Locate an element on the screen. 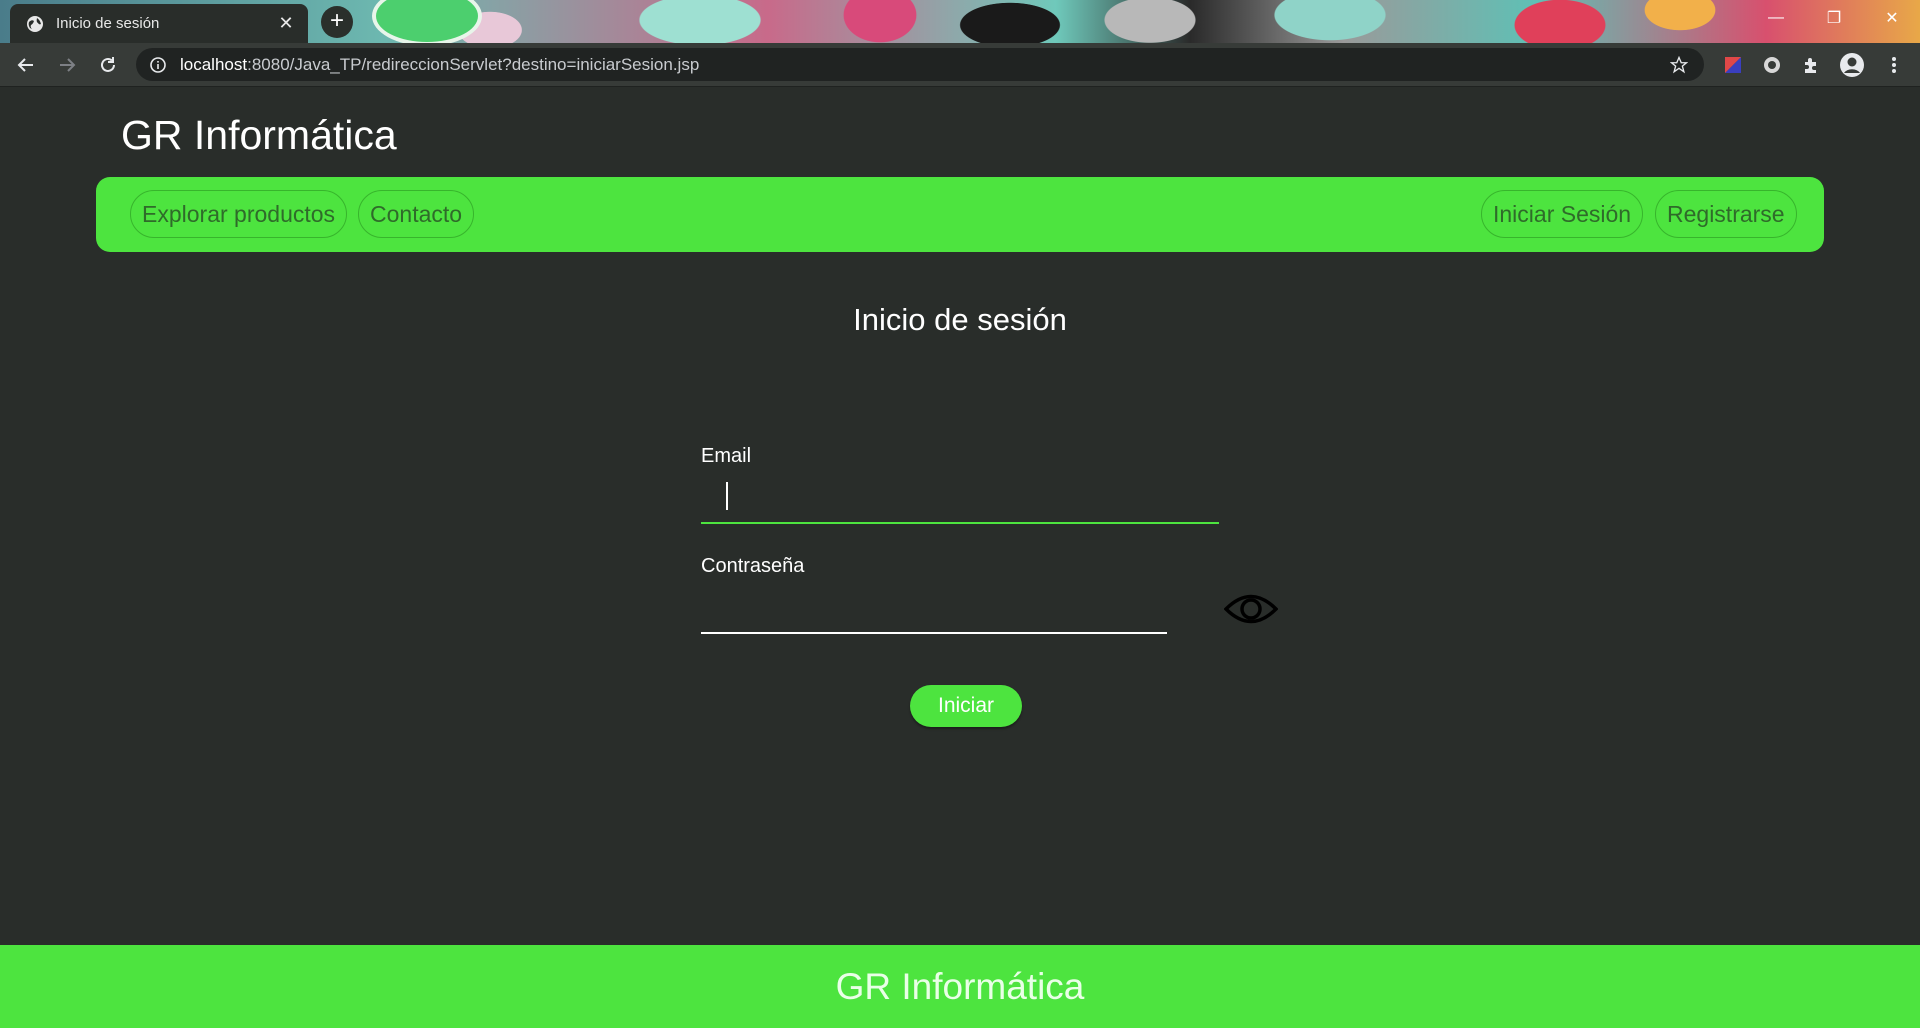  browser-tab: Inicio de sesión ✕ is located at coordinates (159, 23).